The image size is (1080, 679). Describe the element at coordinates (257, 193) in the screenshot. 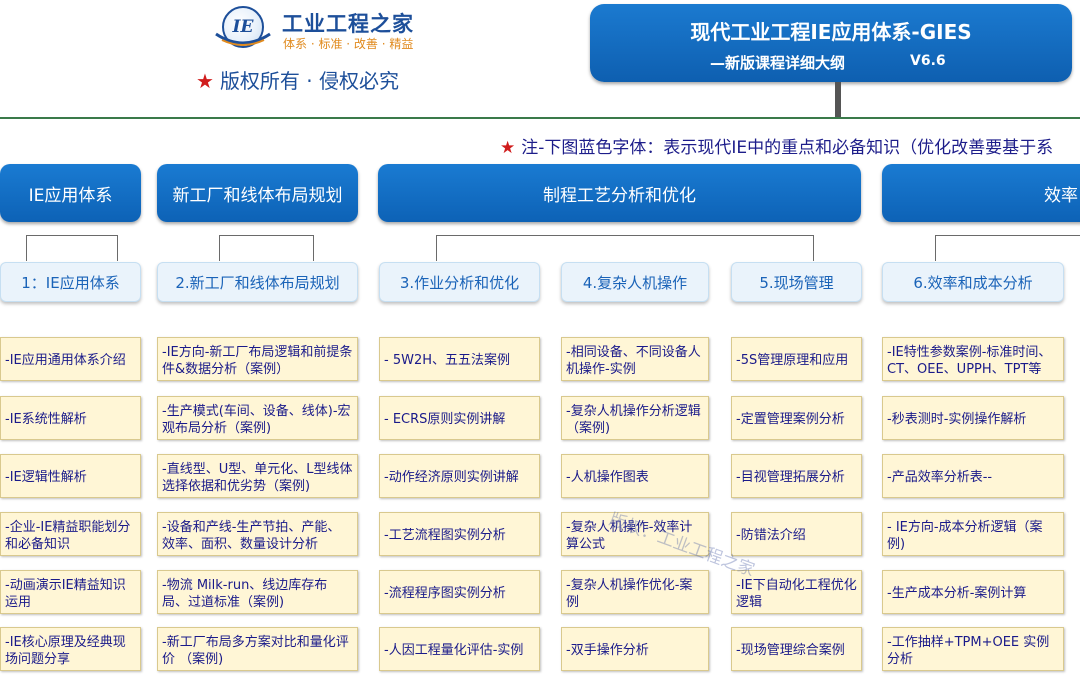

I see `category-factory-layout: 新工厂和线体布局规划` at that location.